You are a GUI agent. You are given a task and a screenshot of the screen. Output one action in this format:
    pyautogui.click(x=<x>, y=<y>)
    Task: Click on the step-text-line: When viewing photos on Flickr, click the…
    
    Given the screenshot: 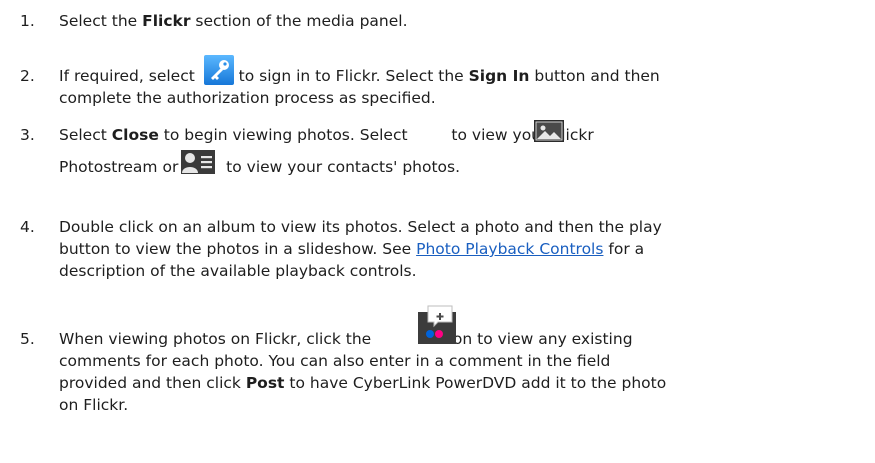 What is the action you would take?
    pyautogui.click(x=346, y=339)
    